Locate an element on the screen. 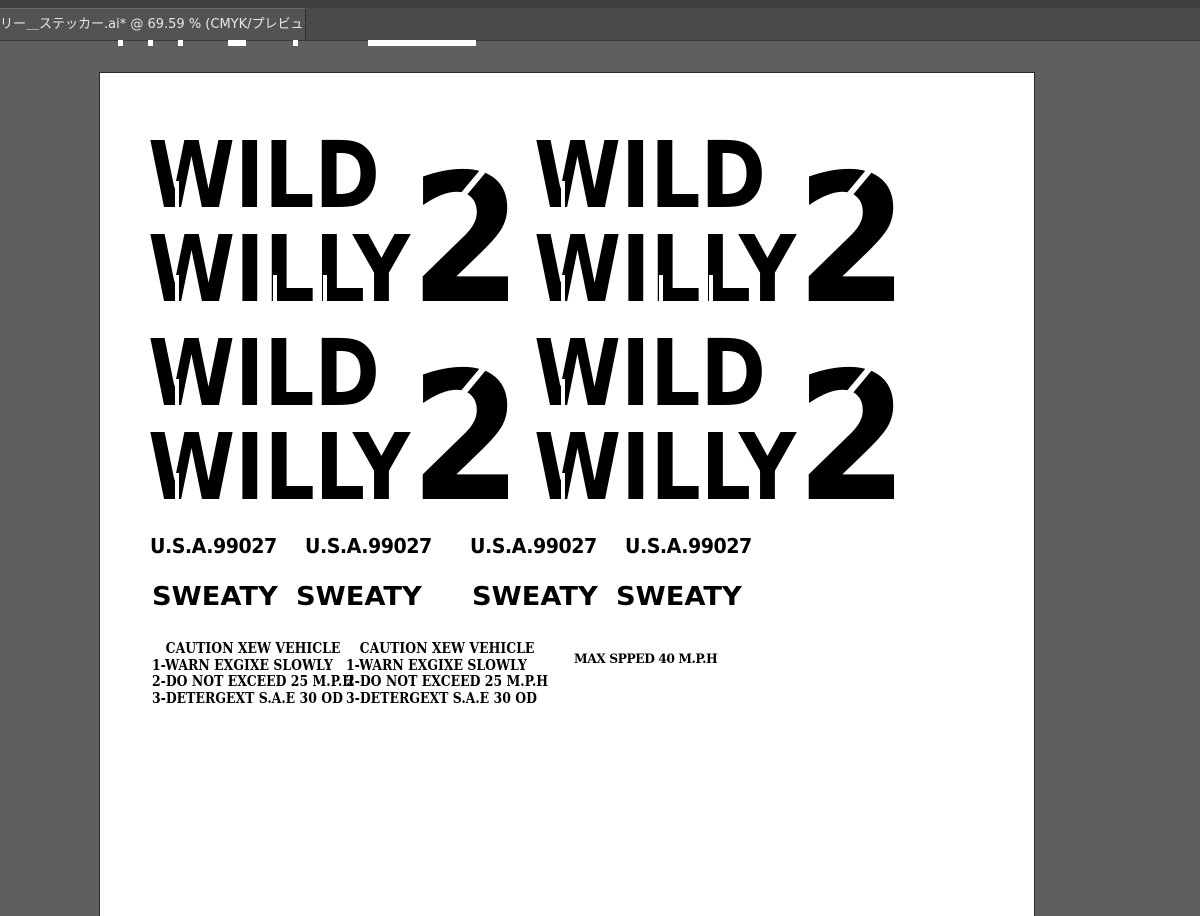  document-tab-bar: リー＿ステッカー.ai* @ 69.59 % (CMYK/プレビュー) is located at coordinates (600, 20).